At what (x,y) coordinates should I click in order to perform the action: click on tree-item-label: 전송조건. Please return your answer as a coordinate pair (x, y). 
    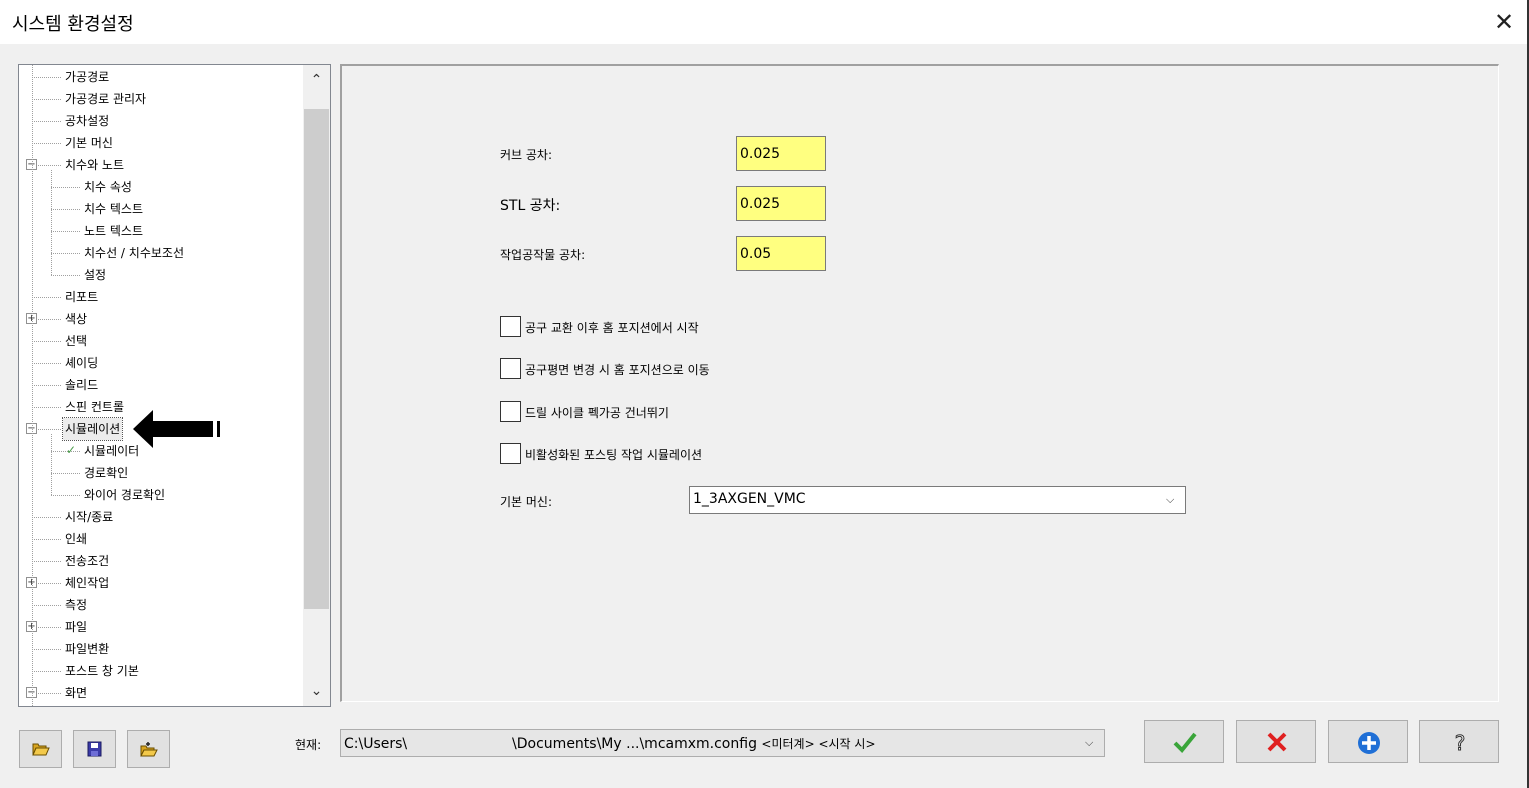
    Looking at the image, I should click on (87, 561).